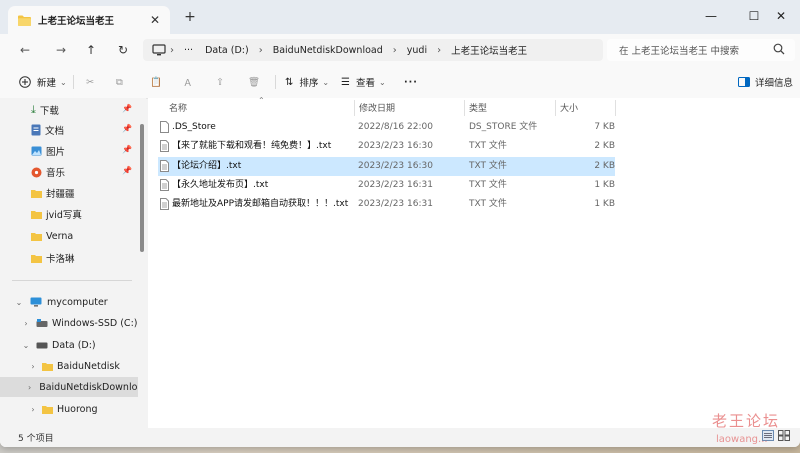 Image resolution: width=800 pixels, height=453 pixels. I want to click on scrollbar-thumb, so click(142, 188).